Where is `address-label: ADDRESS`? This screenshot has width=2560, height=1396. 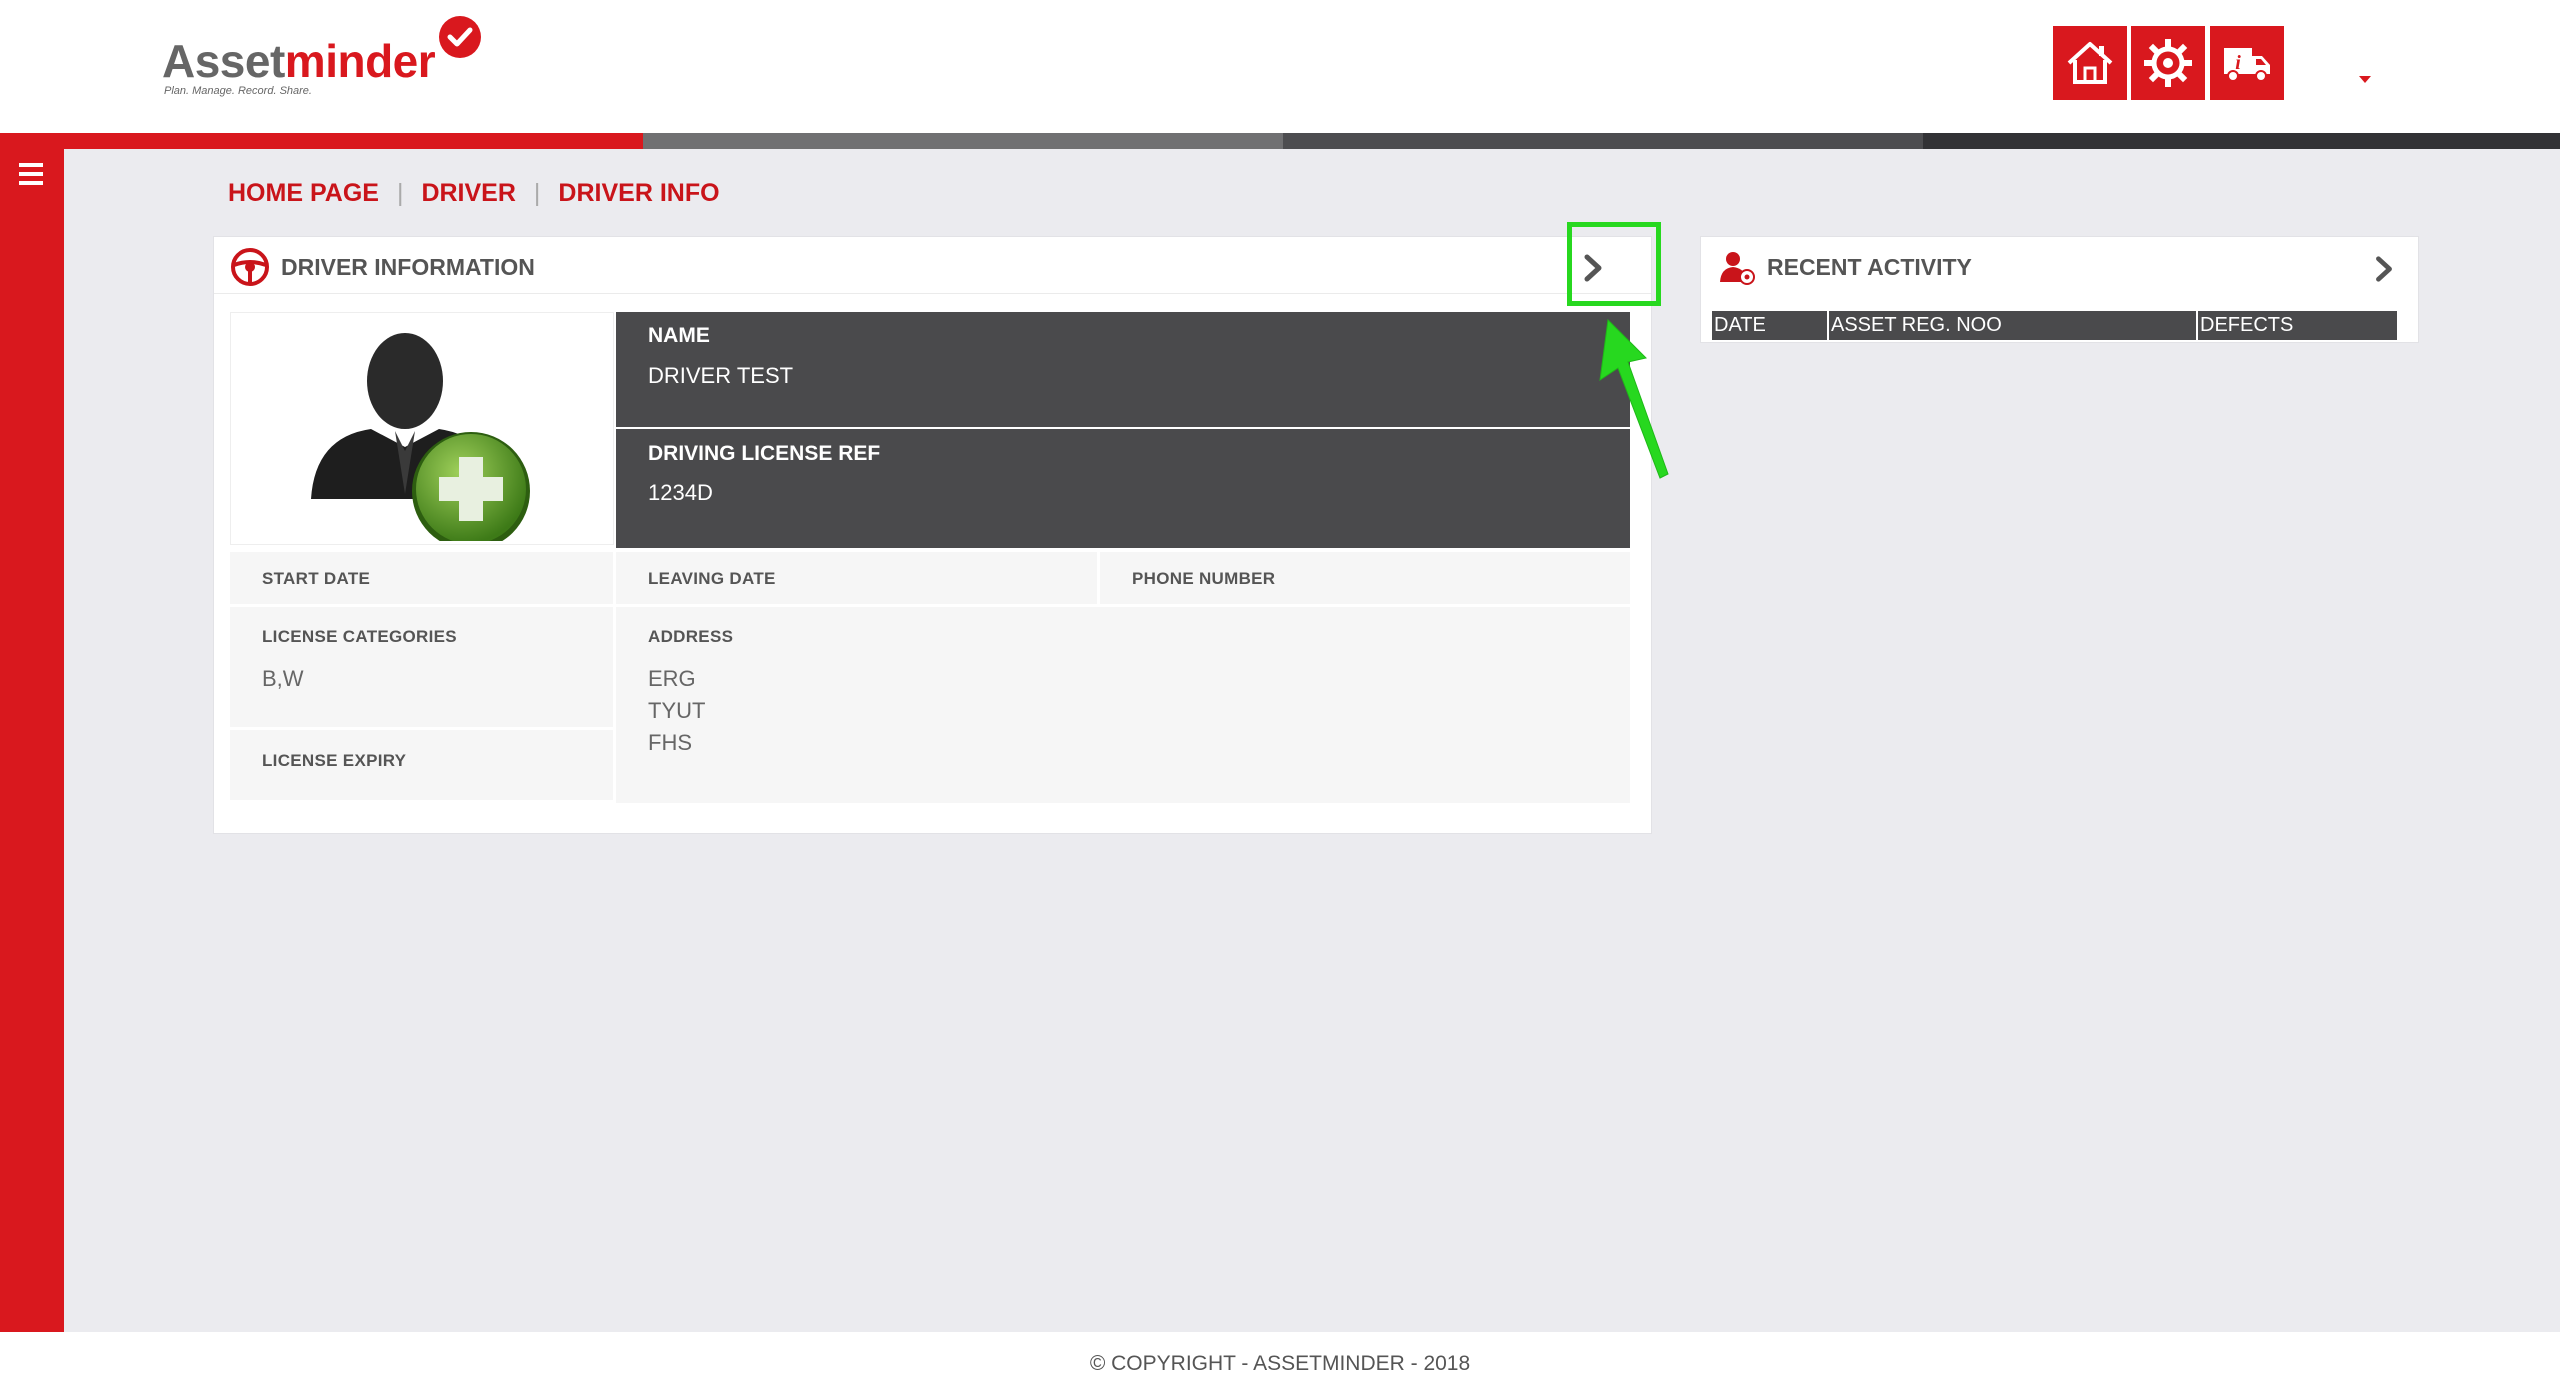 address-label: ADDRESS is located at coordinates (691, 636).